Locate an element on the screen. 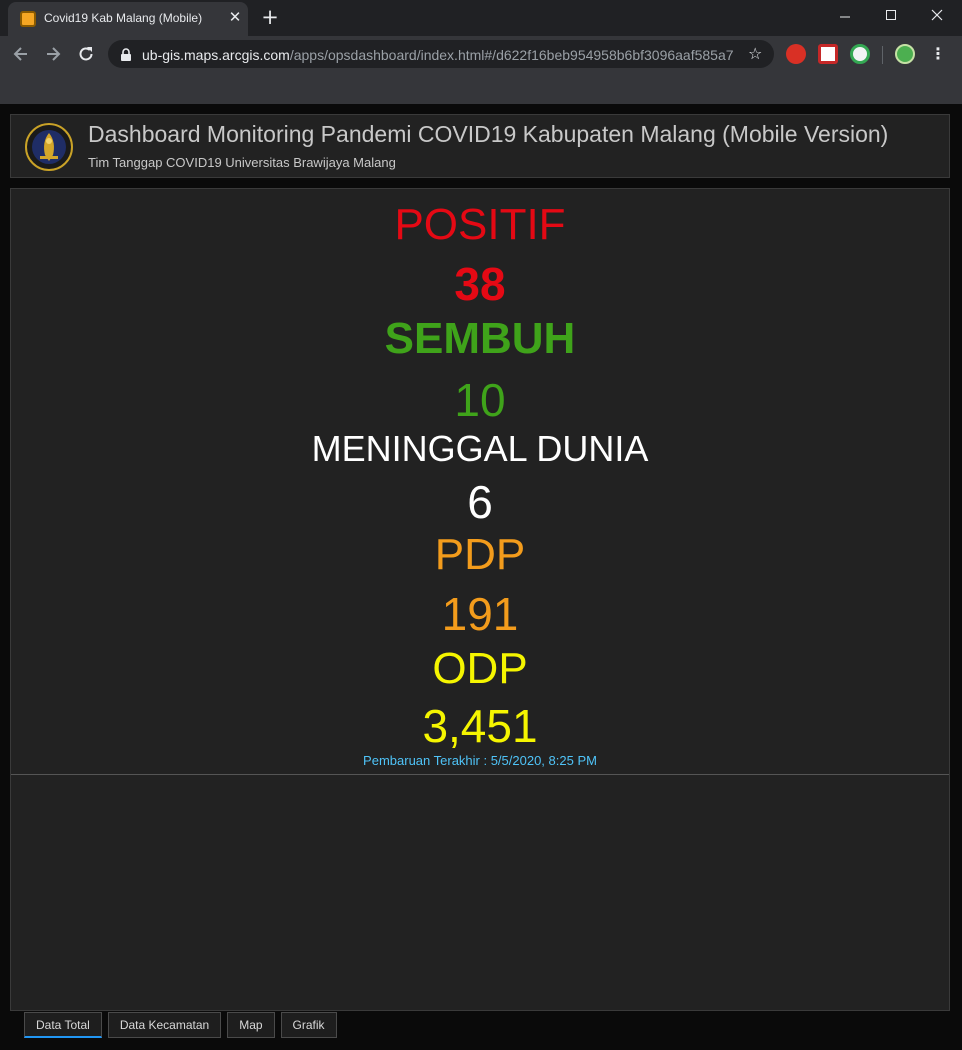 This screenshot has height=1050, width=962. browser-tabstrip: Covid19 Kab Malang (Mobile) ✕ + is located at coordinates (481, 18).